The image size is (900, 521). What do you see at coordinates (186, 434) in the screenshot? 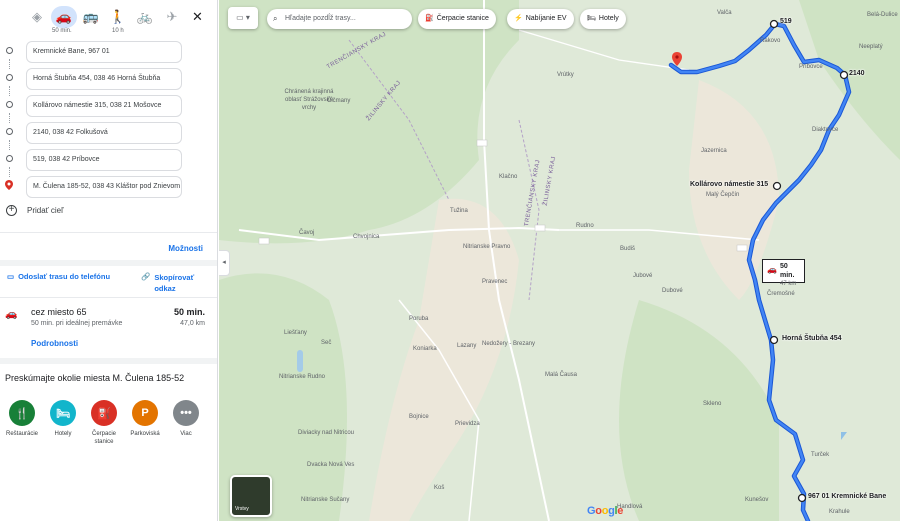
I see `category-label: Viac` at bounding box center [186, 434].